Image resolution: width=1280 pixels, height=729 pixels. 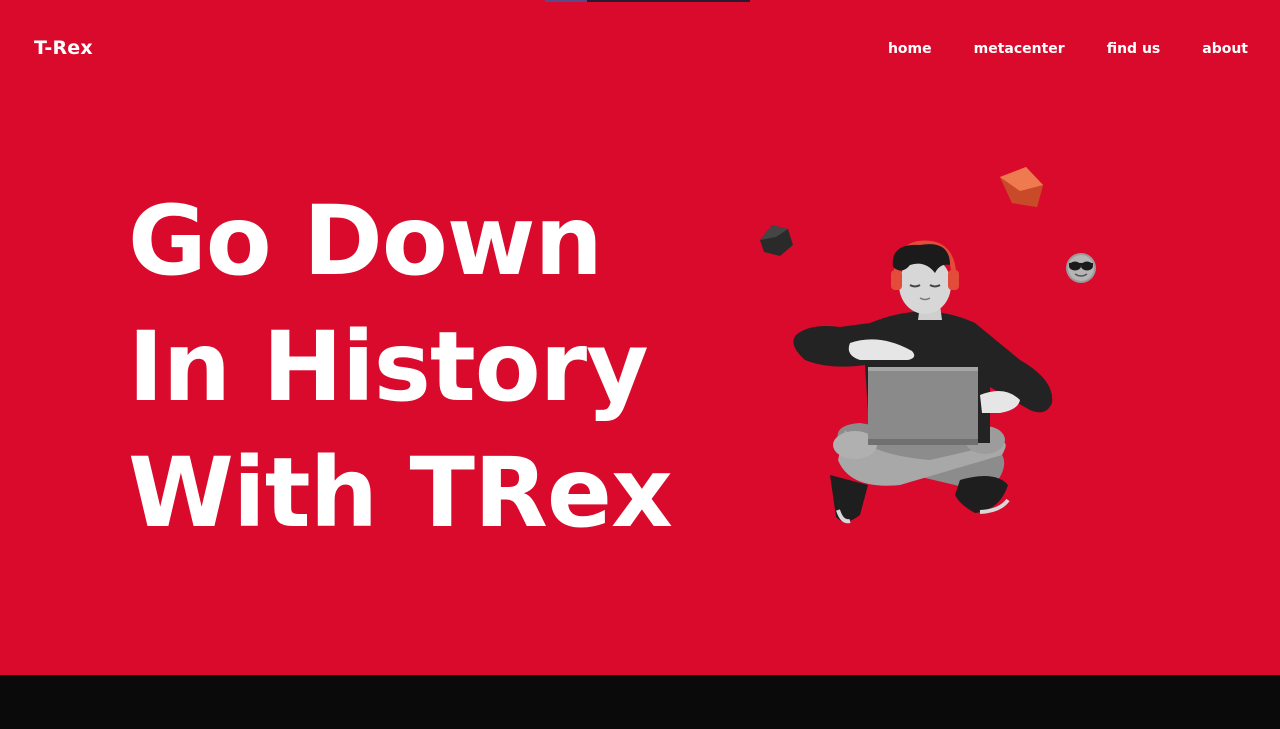 I want to click on footer-band, so click(x=640, y=702).